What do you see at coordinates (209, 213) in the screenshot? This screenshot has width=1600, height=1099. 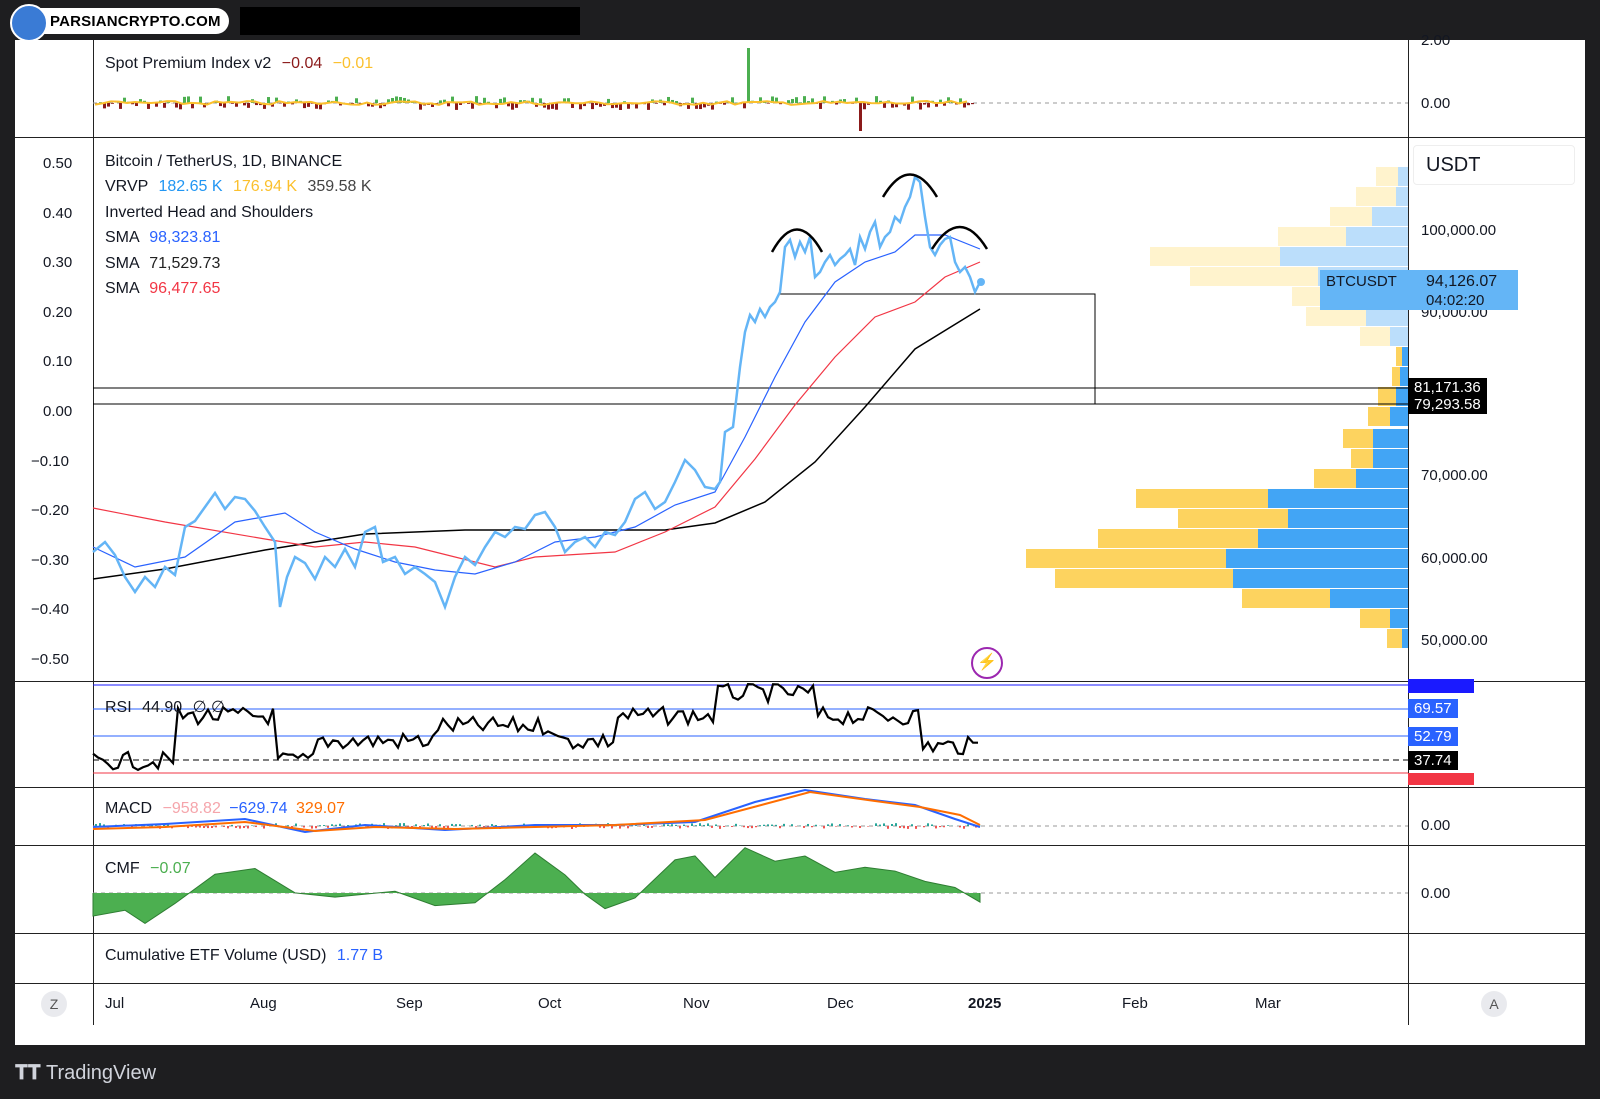 I see `pattern-legend: Inverted Head and Shoulders` at bounding box center [209, 213].